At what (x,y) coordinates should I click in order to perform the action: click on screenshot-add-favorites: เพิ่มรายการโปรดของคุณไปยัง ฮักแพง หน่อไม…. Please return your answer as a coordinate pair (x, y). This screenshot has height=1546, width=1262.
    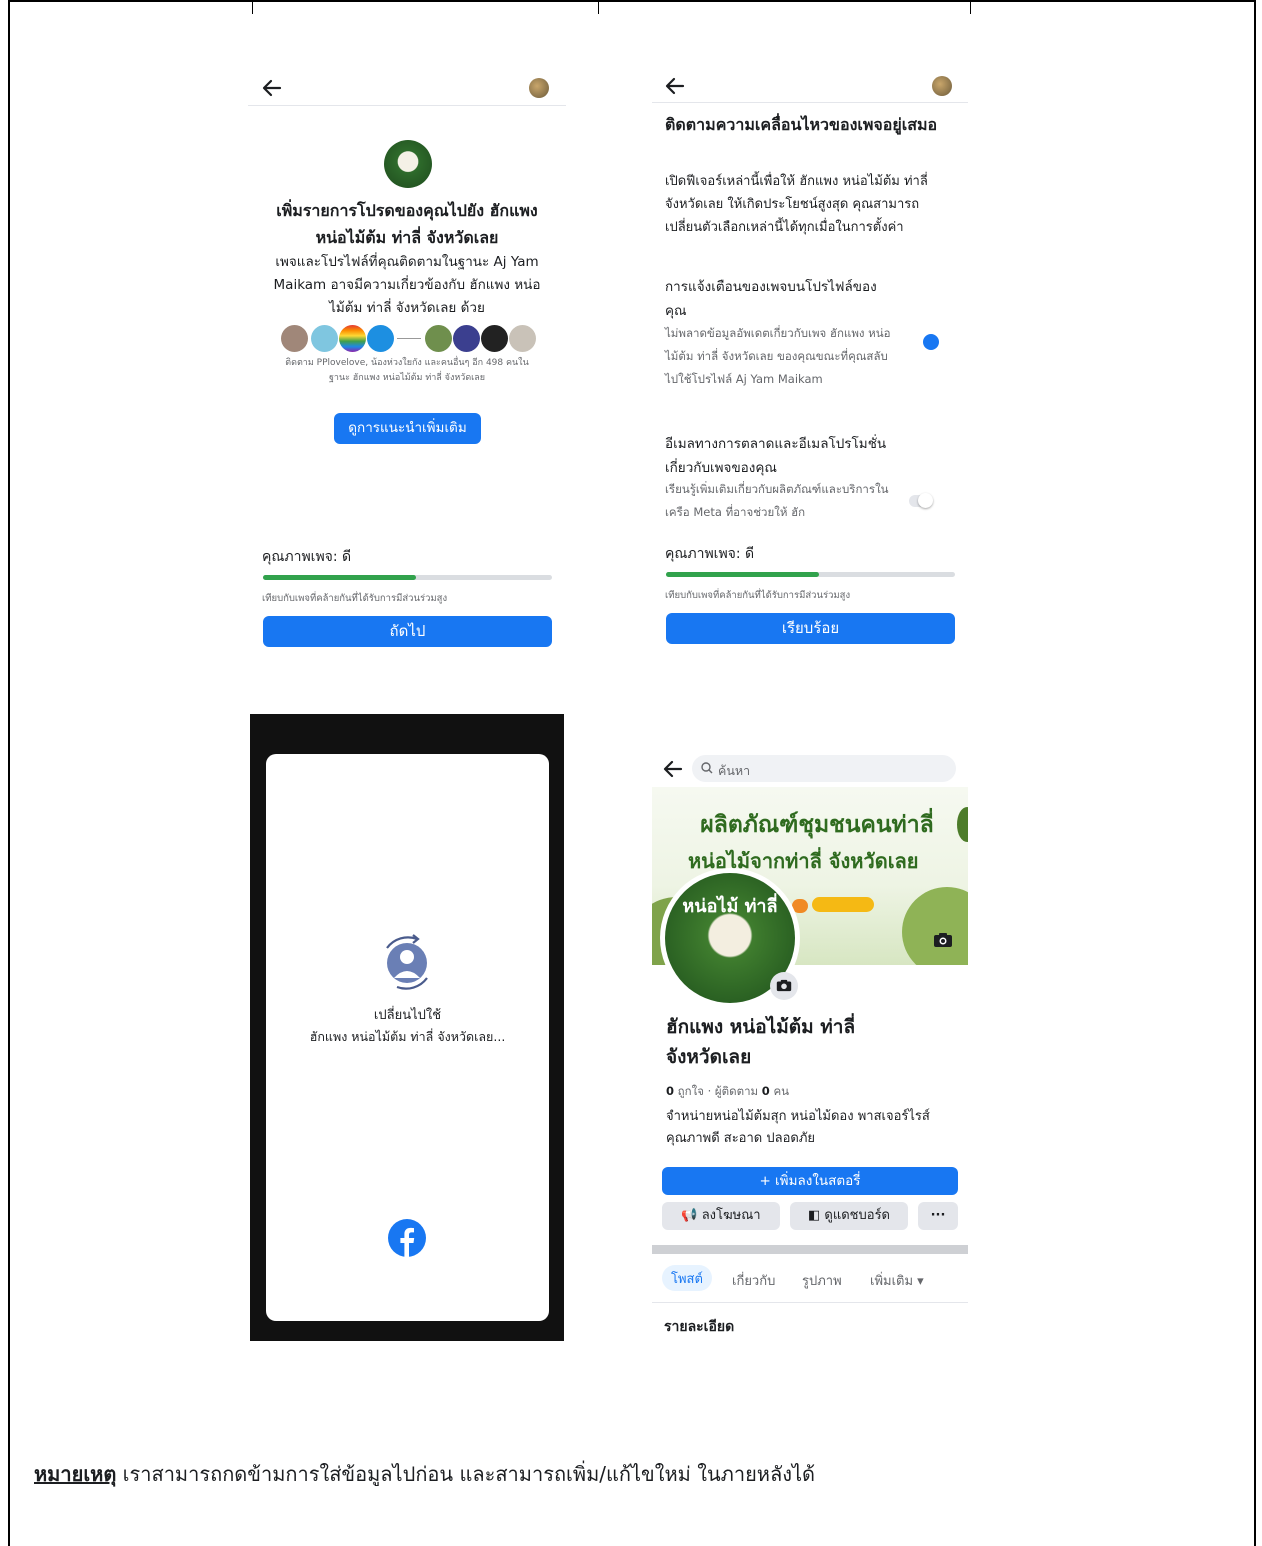
    Looking at the image, I should click on (407, 365).